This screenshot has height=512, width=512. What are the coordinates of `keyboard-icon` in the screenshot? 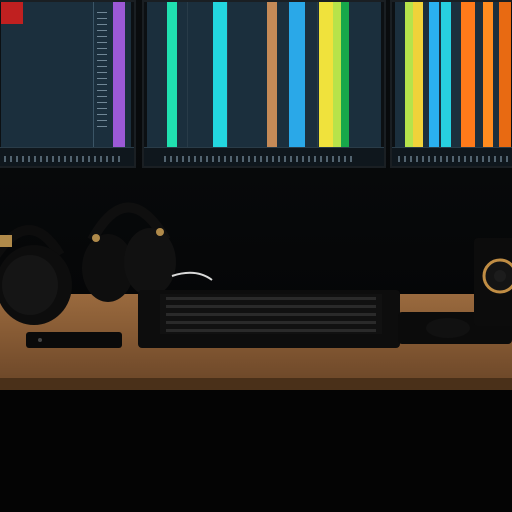 It's located at (269, 319).